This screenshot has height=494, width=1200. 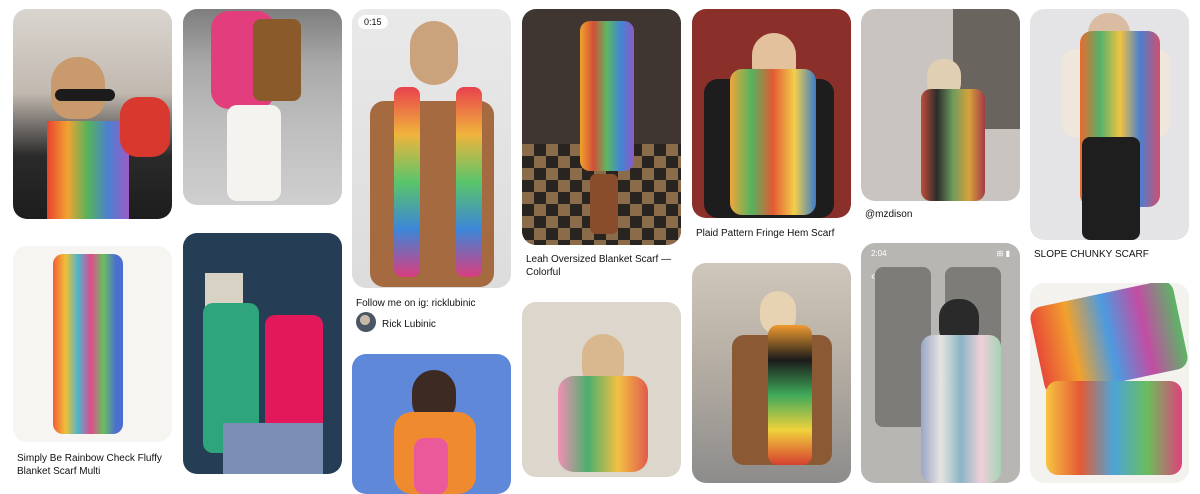 What do you see at coordinates (436, 303) in the screenshot?
I see `pin-title: Follow me on ig: ricklubinic` at bounding box center [436, 303].